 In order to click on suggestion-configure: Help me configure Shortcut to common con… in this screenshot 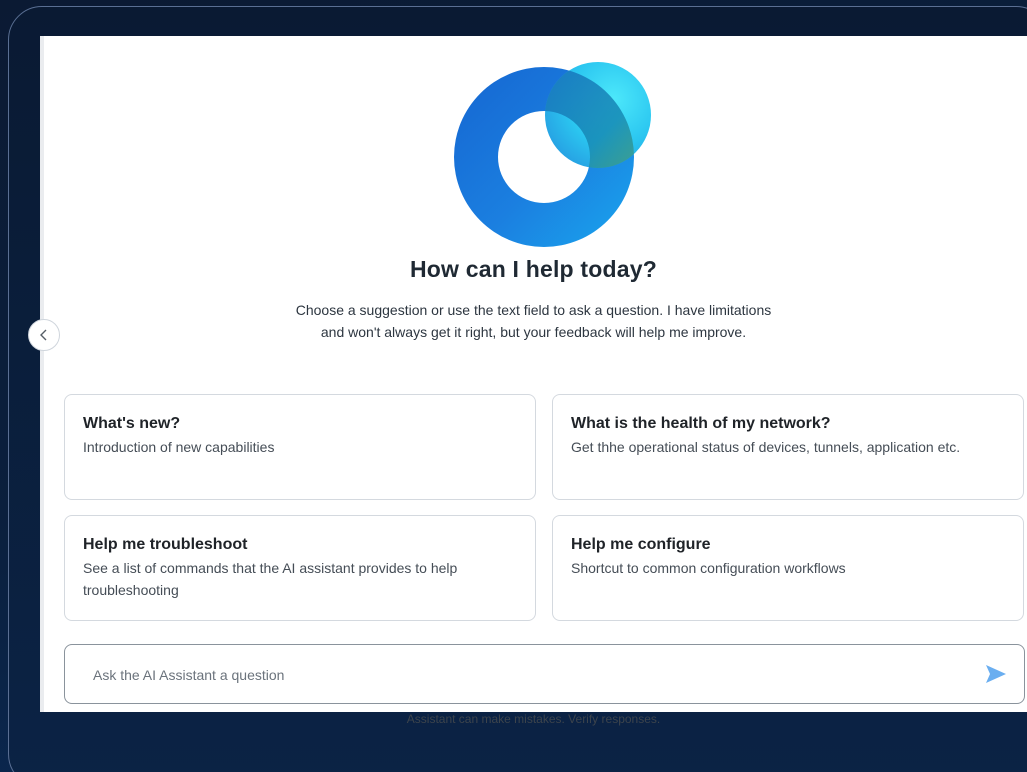, I will do `click(788, 568)`.